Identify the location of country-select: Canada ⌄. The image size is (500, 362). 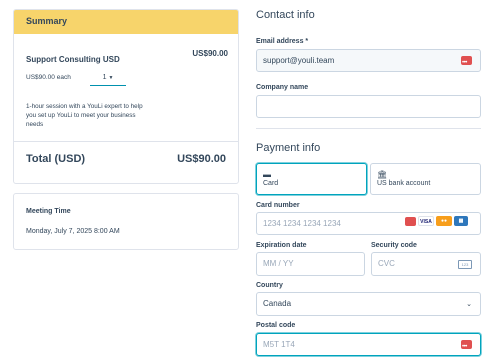
(368, 304).